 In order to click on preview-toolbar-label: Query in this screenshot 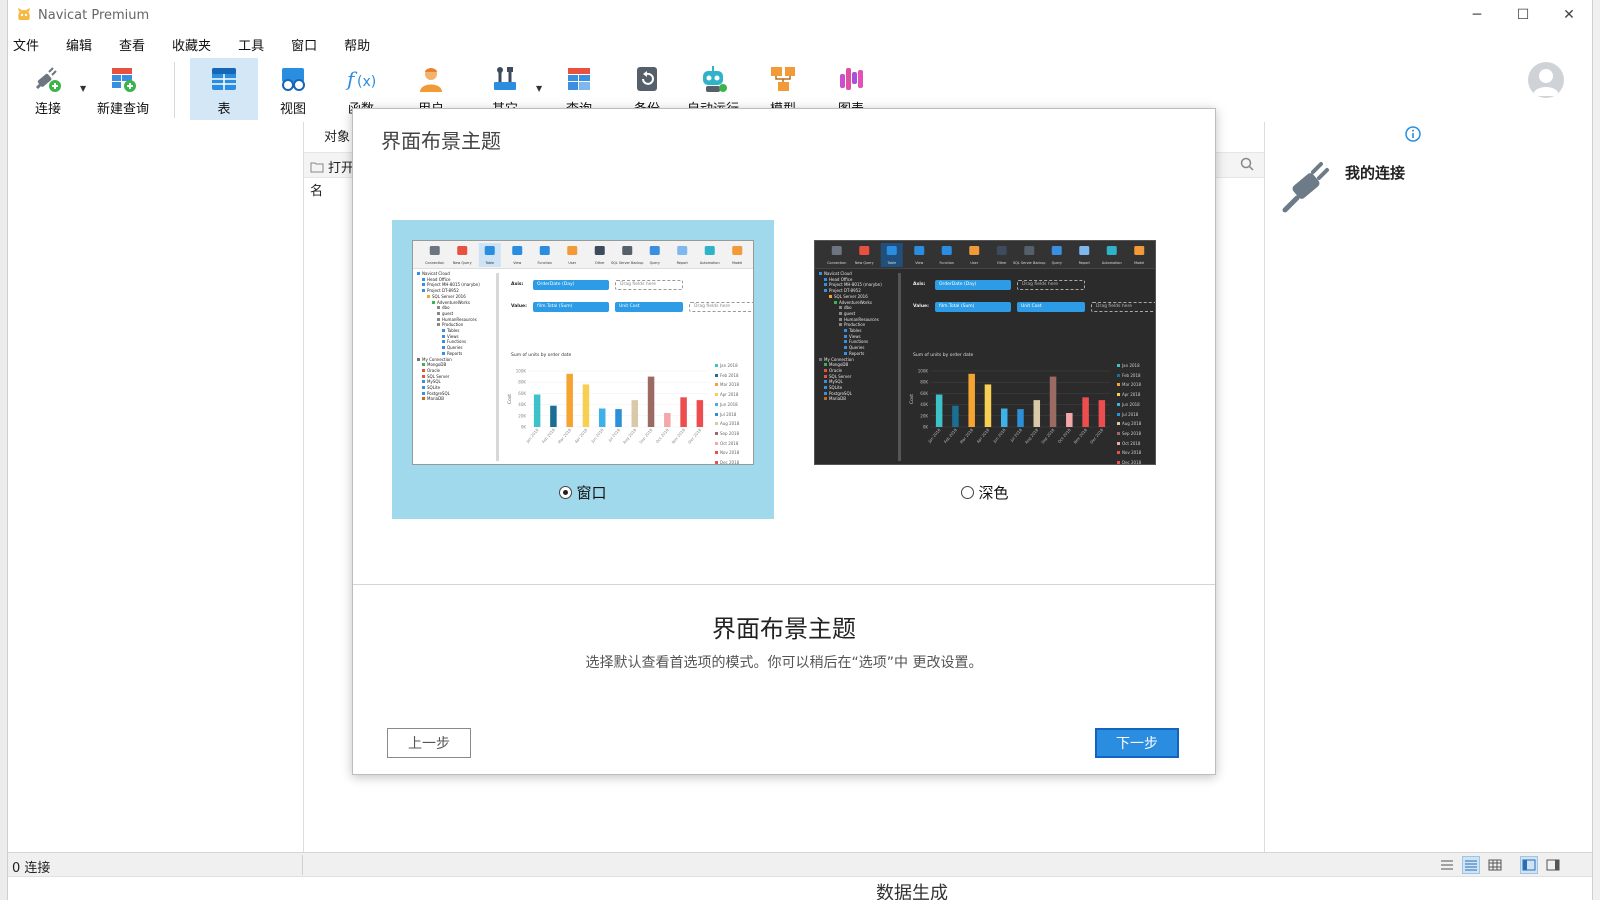, I will do `click(655, 263)`.